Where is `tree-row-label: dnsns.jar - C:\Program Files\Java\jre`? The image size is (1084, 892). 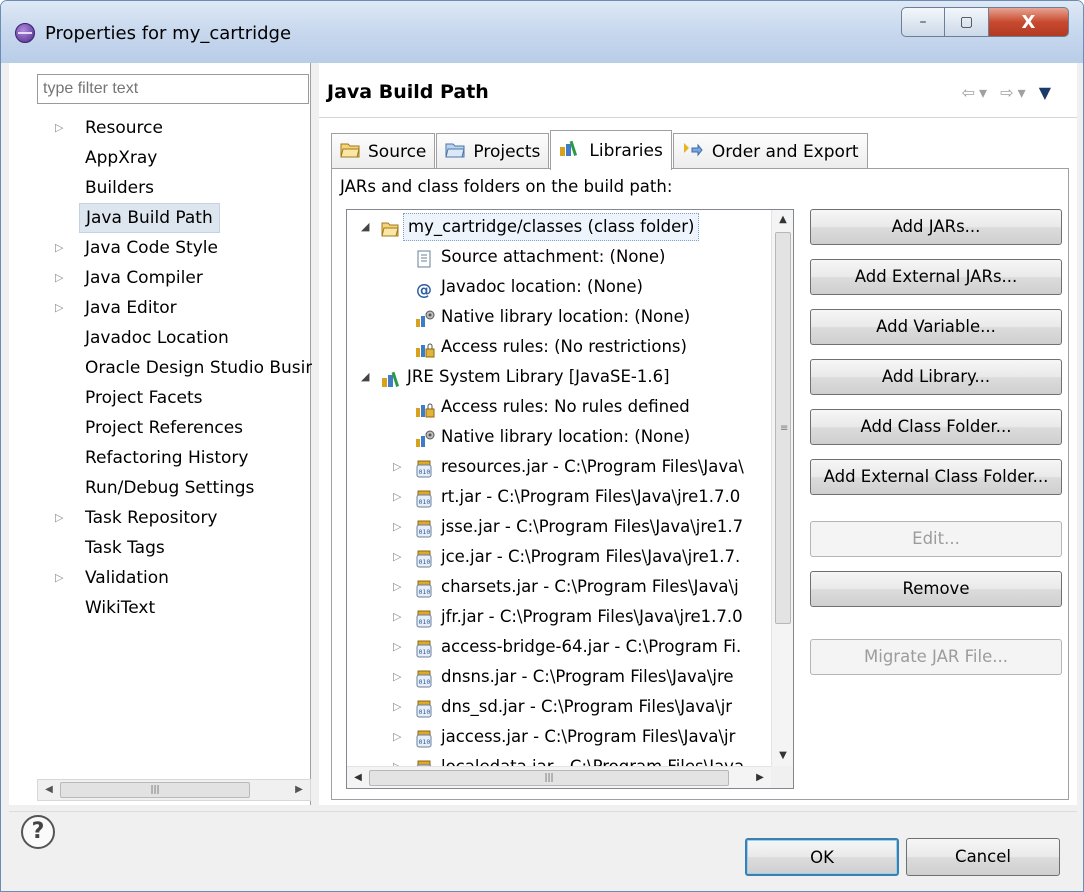
tree-row-label: dnsns.jar - C:\Program Files\Java\jre is located at coordinates (587, 676).